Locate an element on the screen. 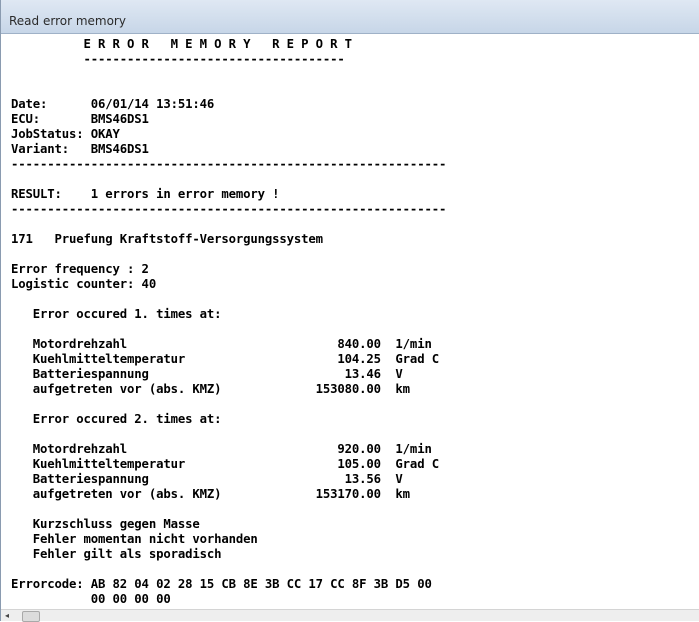  report-line: aufgetreten vor (abs. KMZ) 153080.00 km is located at coordinates (210, 389).